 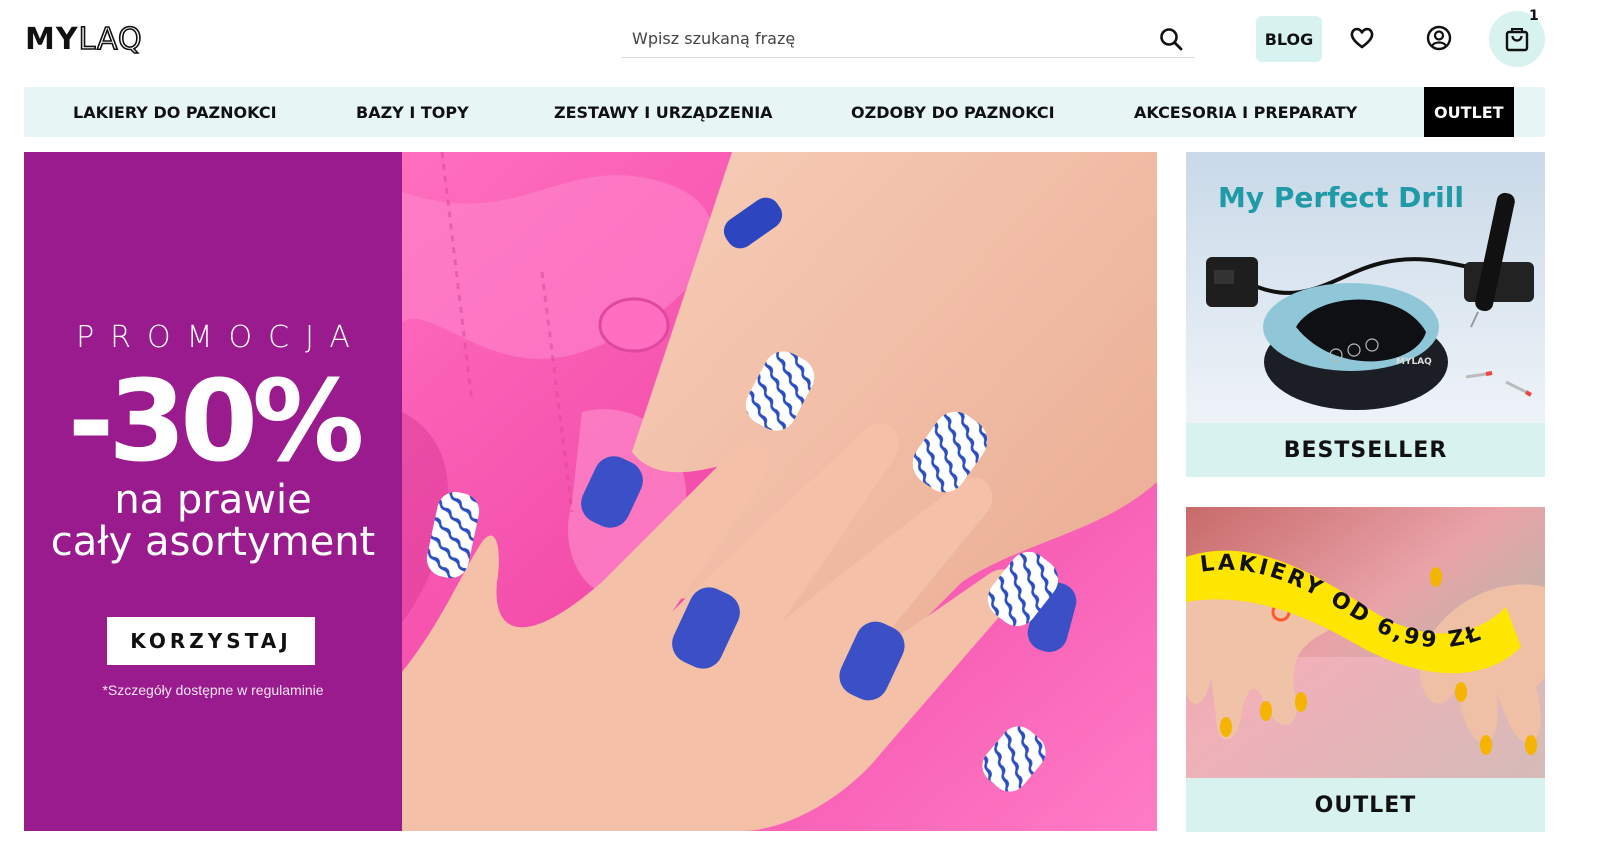 What do you see at coordinates (175, 112) in the screenshot?
I see `nav-item-lakiery: LAKIERY DO PAZNOKCI` at bounding box center [175, 112].